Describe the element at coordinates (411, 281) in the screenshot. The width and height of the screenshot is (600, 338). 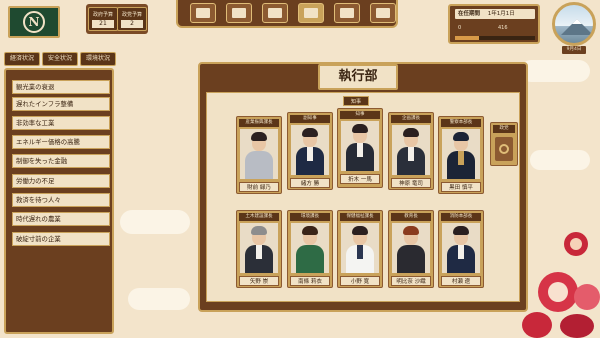
I see `member-name: 明比奈 沙織` at that location.